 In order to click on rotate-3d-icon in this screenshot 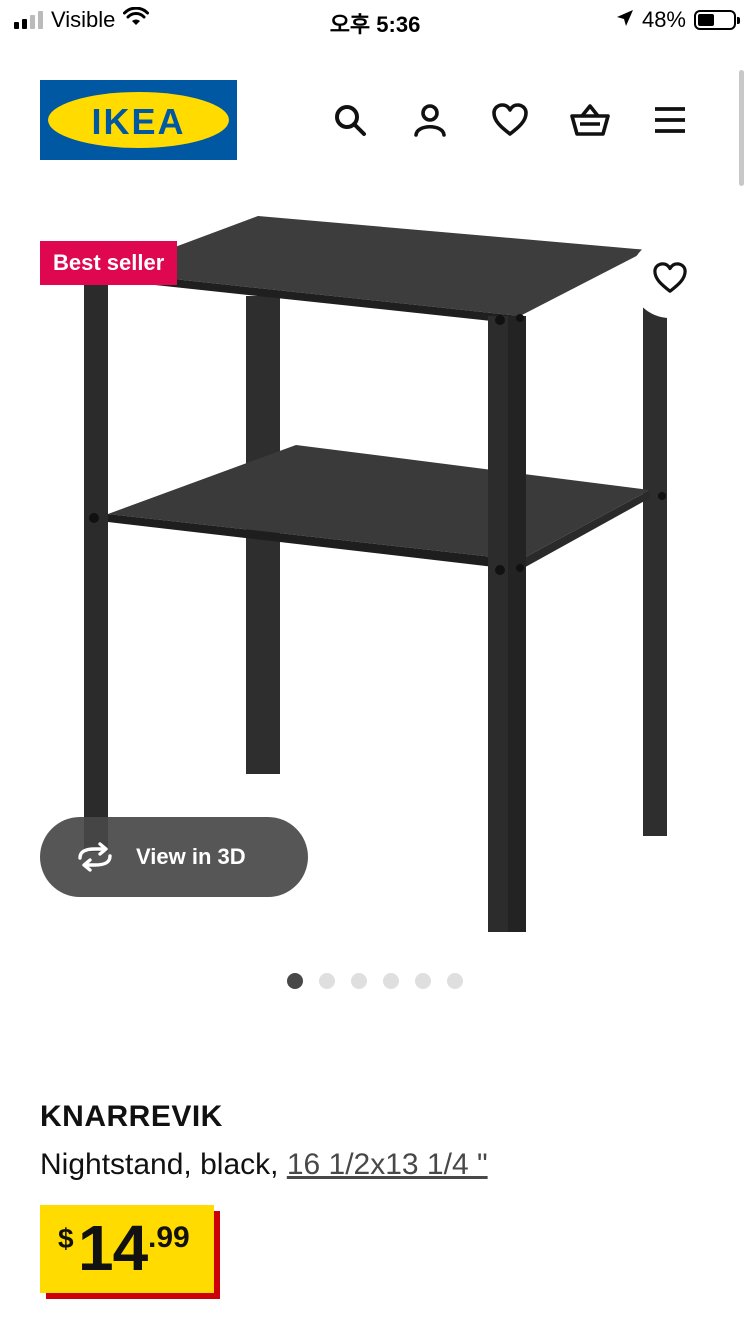, I will do `click(95, 857)`.